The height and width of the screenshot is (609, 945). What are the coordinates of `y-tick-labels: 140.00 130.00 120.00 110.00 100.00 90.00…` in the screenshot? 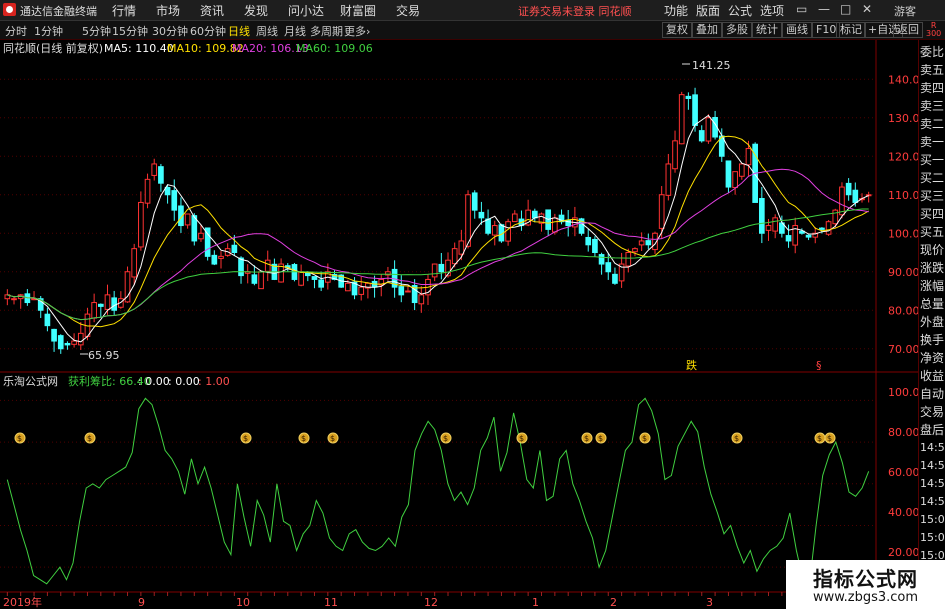 It's located at (903, 316).